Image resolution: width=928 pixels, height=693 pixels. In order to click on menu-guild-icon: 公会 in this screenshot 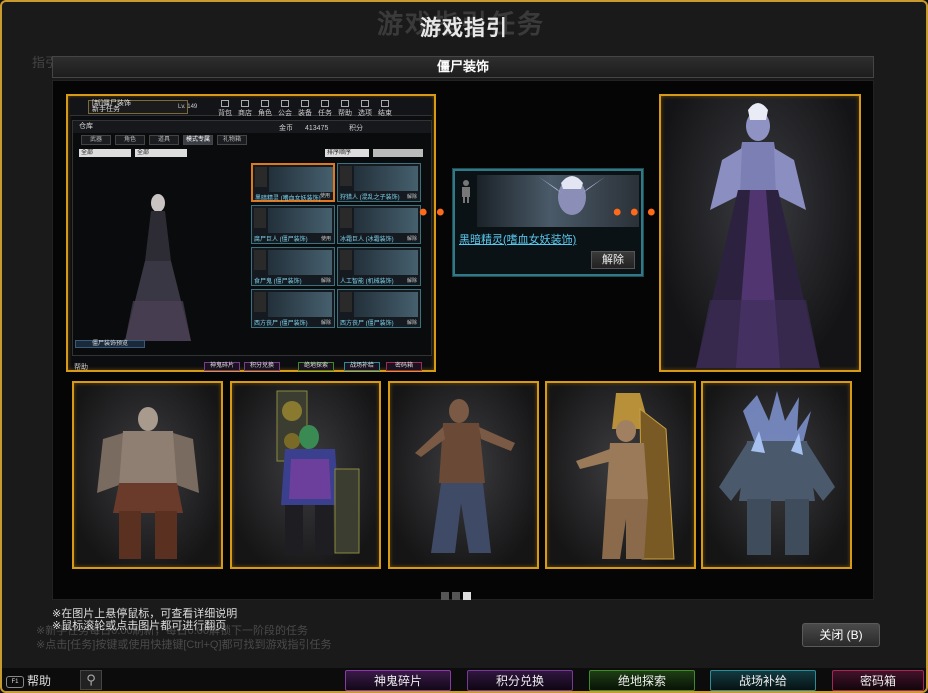, I will do `click(285, 108)`.